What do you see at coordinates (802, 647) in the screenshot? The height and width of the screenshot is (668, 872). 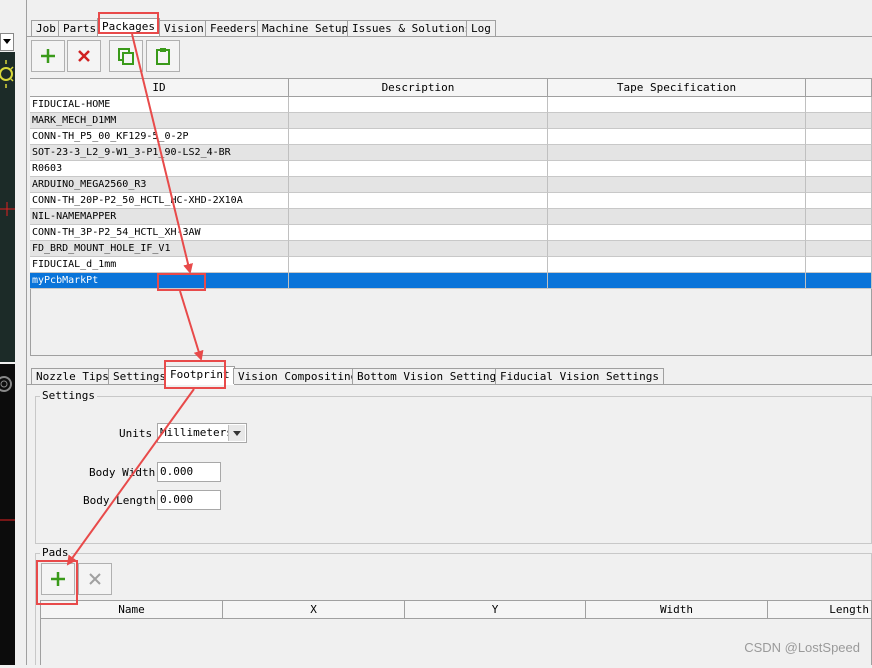 I see `watermark: CSDN @LostSpeed` at bounding box center [802, 647].